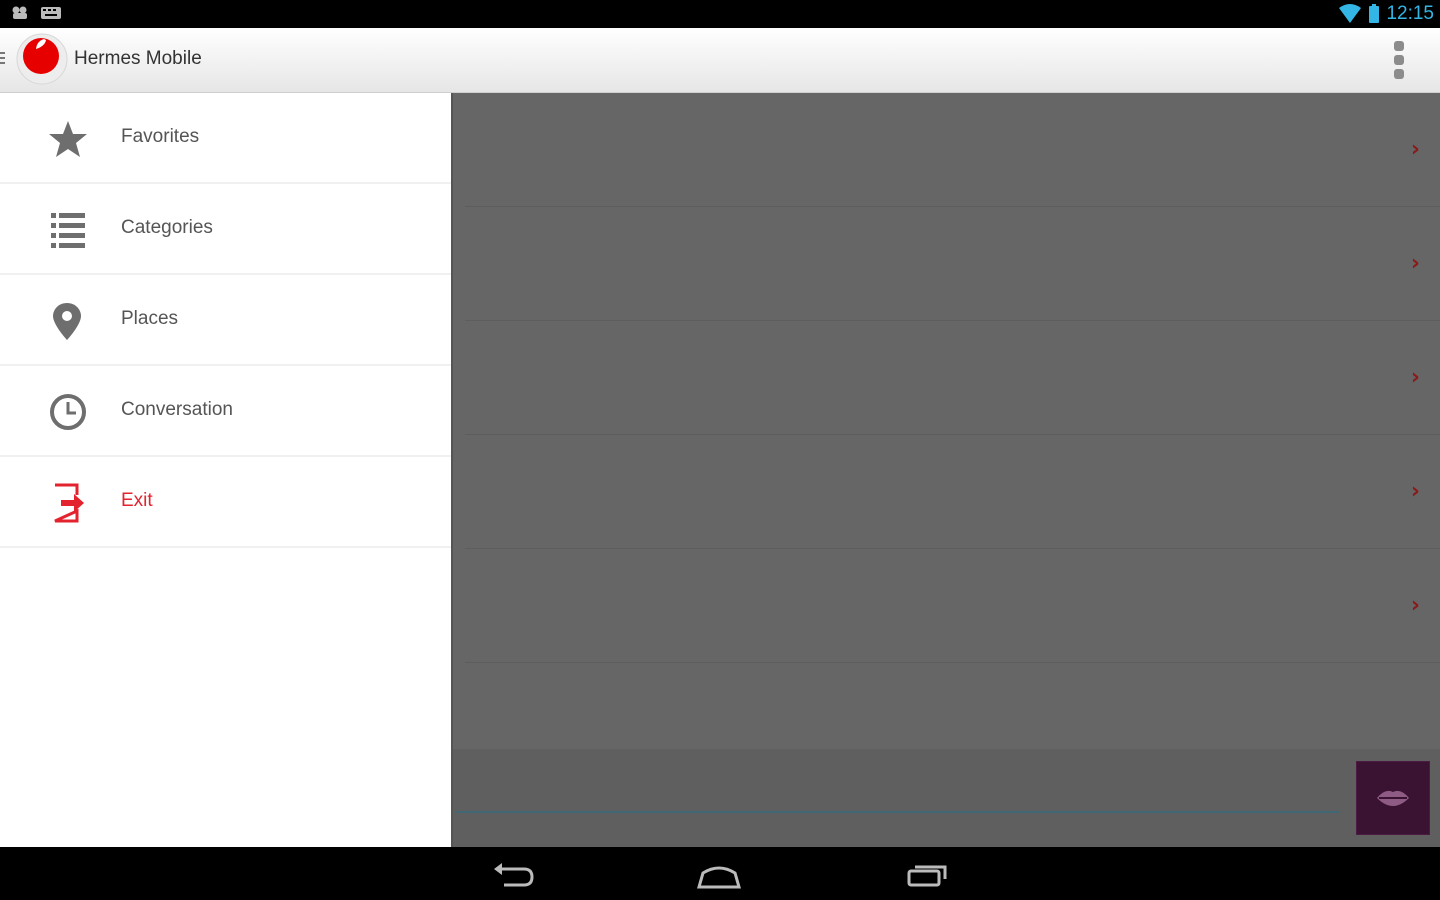 The height and width of the screenshot is (900, 1440). Describe the element at coordinates (160, 136) in the screenshot. I see `drawer-item-label: Favorites` at that location.